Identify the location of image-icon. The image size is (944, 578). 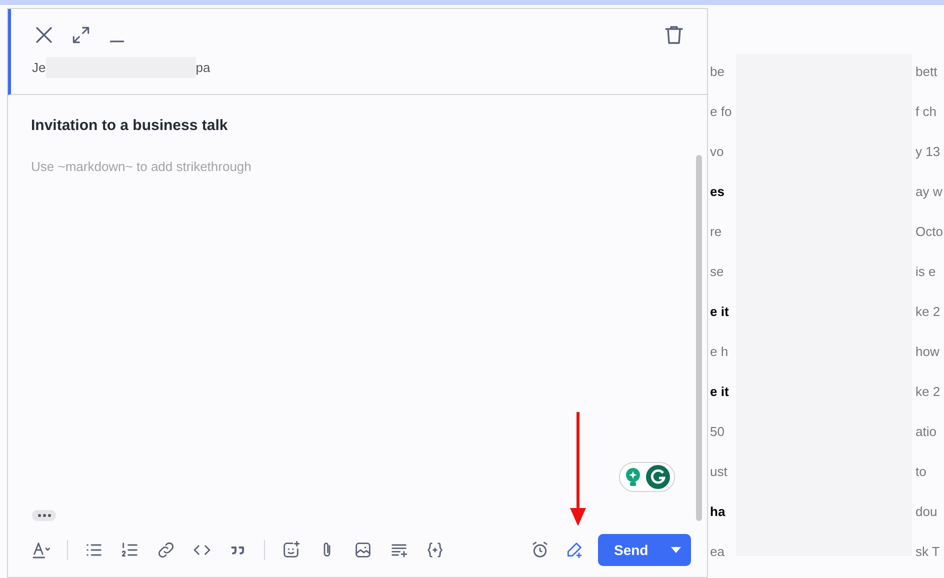
(363, 550).